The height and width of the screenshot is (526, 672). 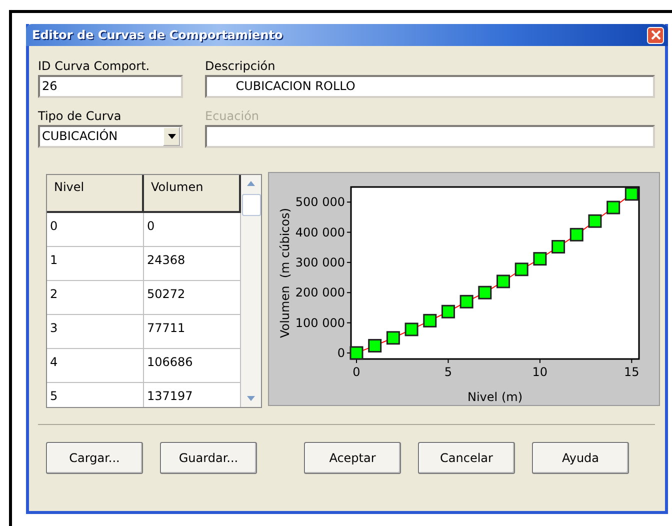 I want to click on y-tick-label: 100 000, so click(x=320, y=323).